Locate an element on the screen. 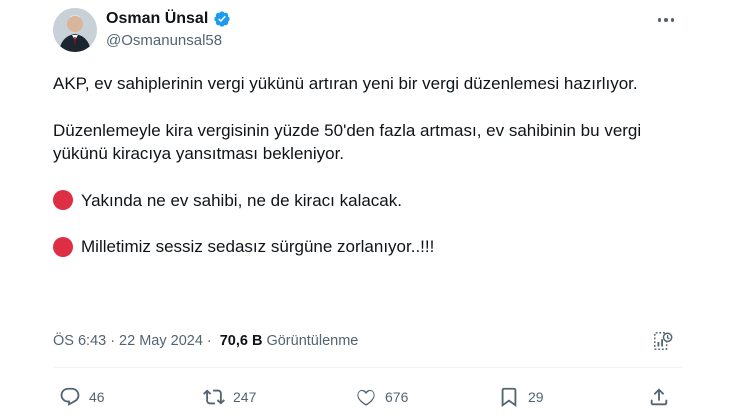 The image size is (730, 420). author-name-row: Osman Ünsal is located at coordinates (168, 19).